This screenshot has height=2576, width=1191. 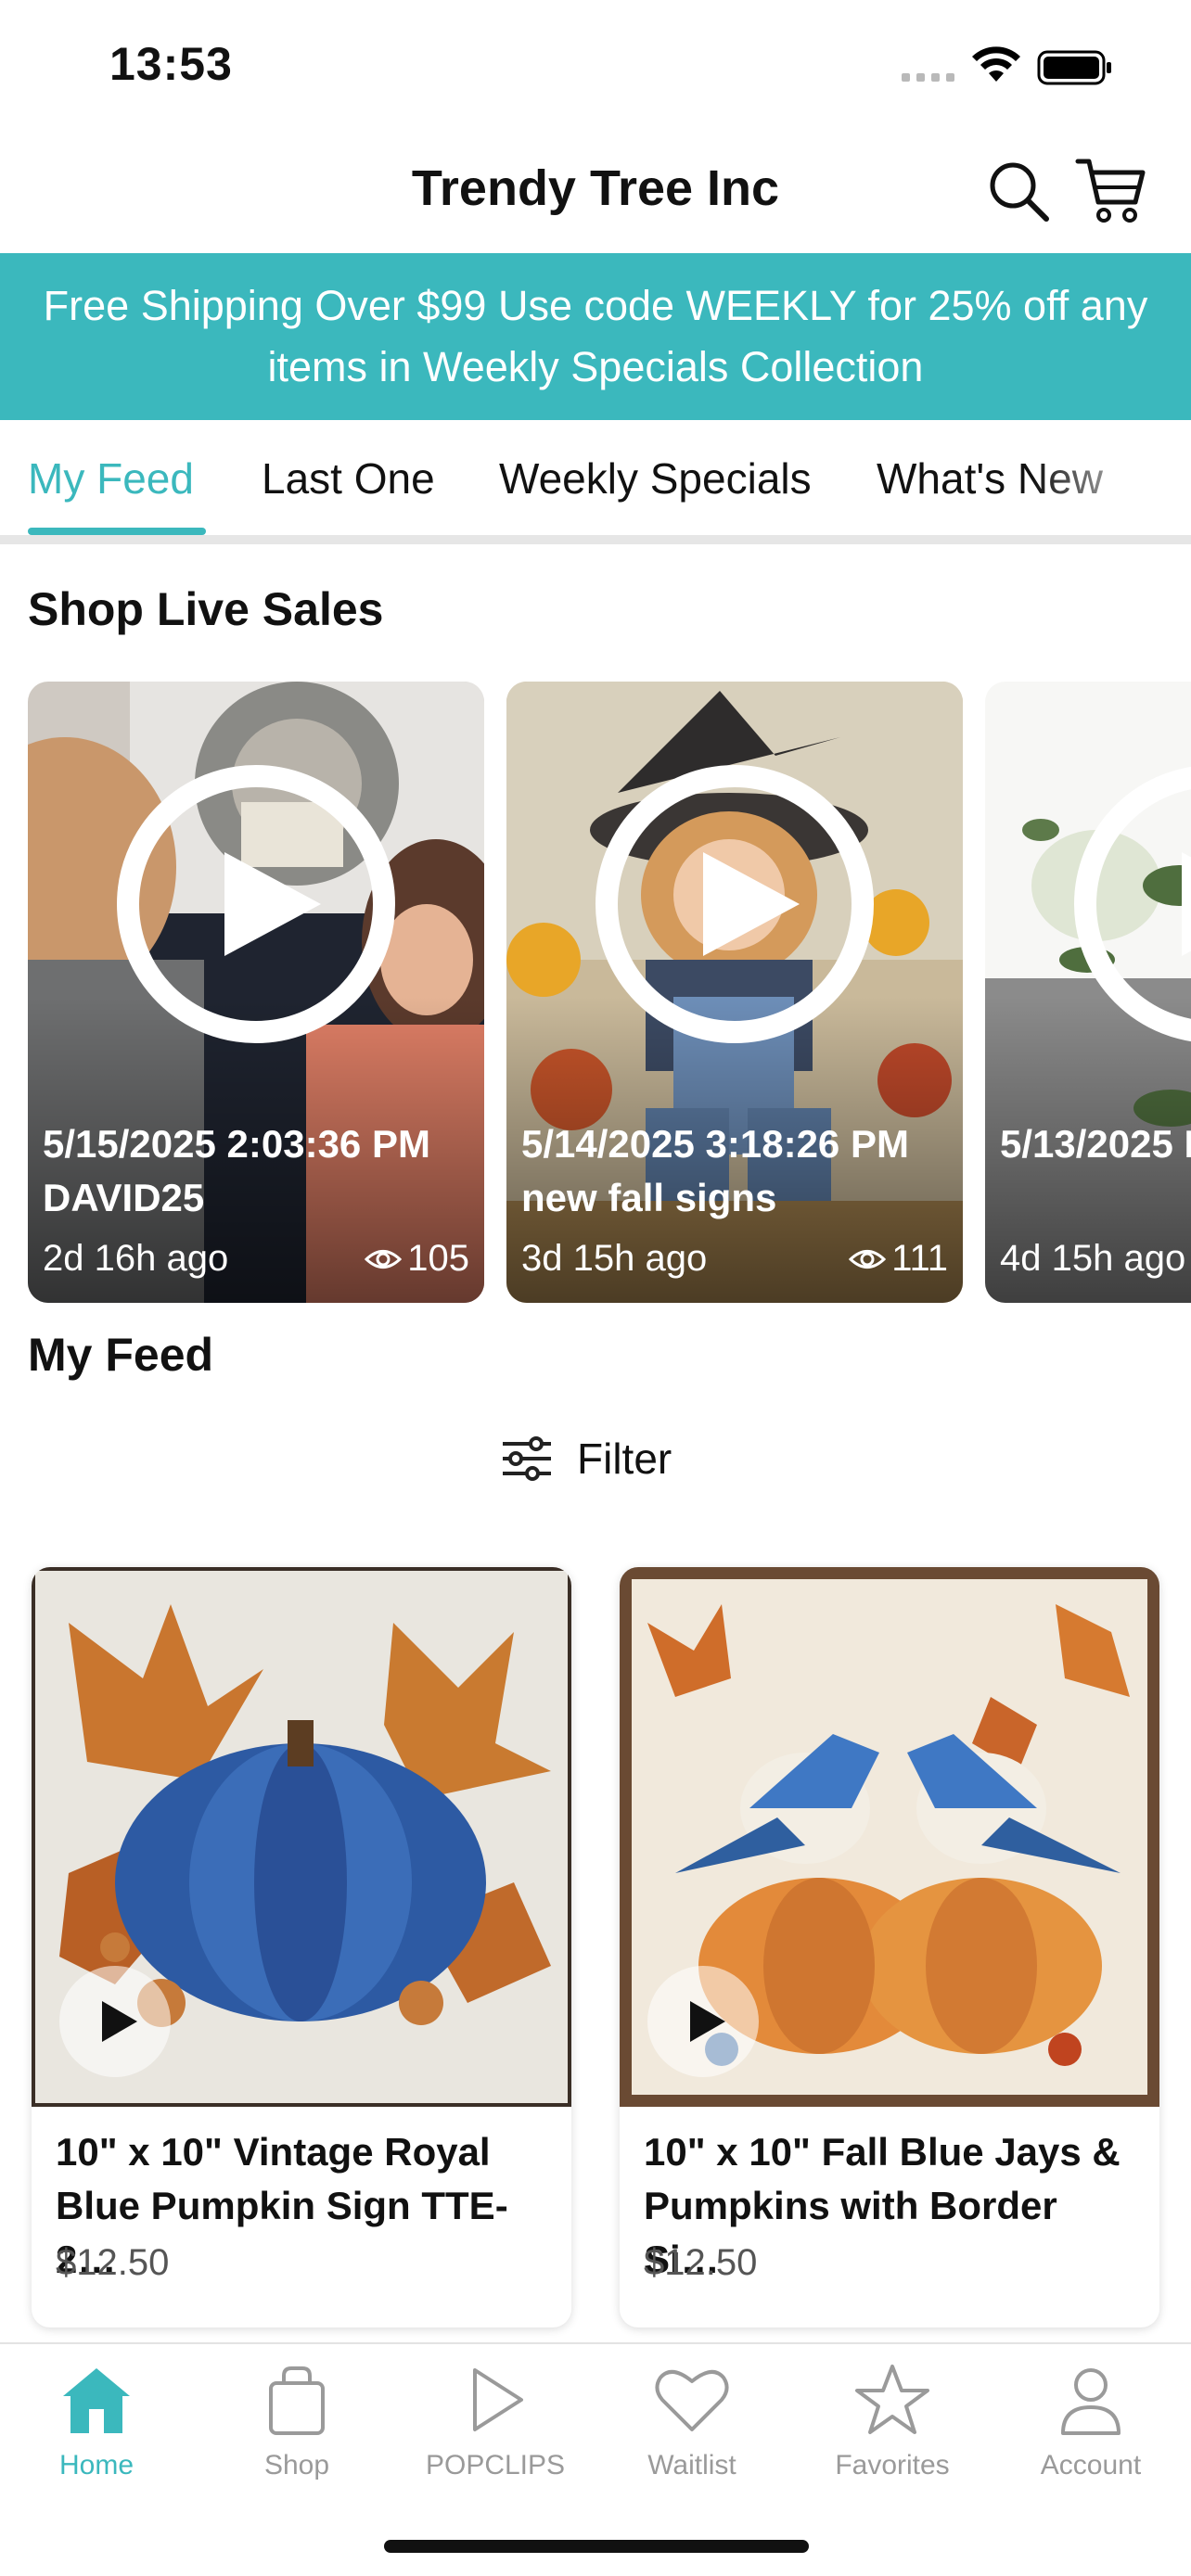 What do you see at coordinates (919, 1258) in the screenshot?
I see `live-sale-view-count: 111` at bounding box center [919, 1258].